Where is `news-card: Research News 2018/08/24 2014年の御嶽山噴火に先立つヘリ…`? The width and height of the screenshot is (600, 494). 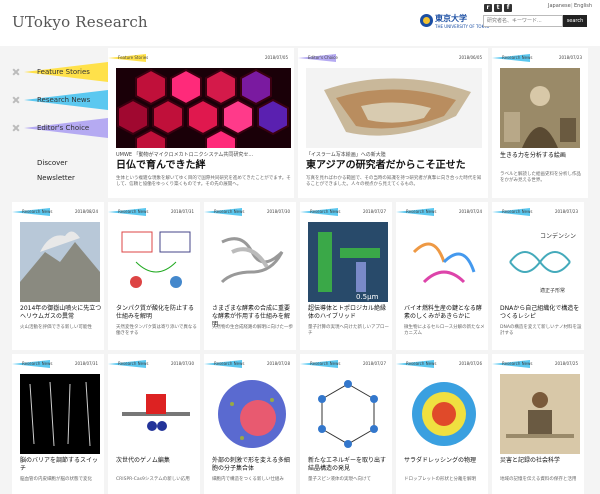 news-card: Research News 2018/08/24 2014年の御嶽山噴火に先立つヘリ… is located at coordinates (58, 276).